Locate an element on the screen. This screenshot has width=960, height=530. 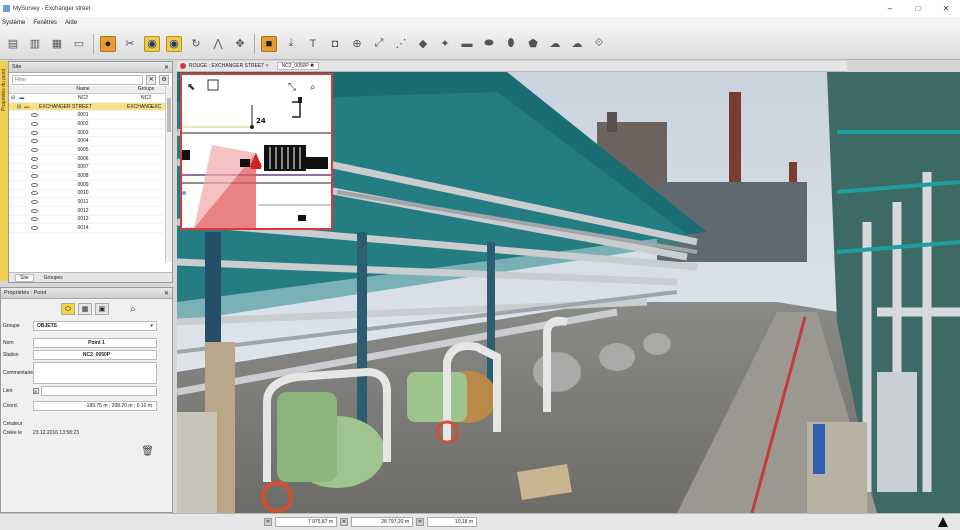
column-name: Name is located at coordinates (83, 89).